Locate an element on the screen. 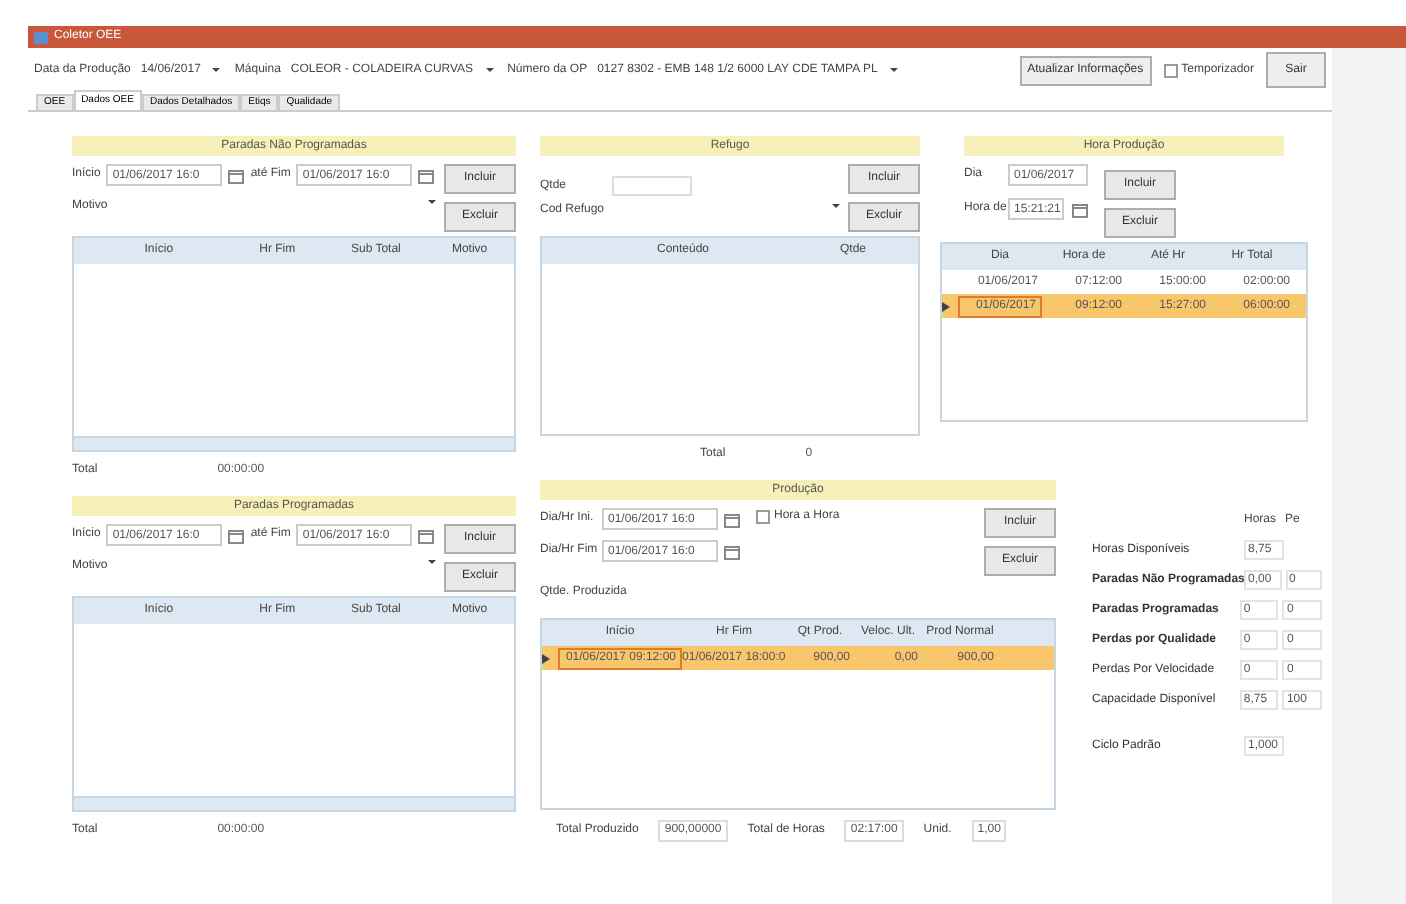  app-icon is located at coordinates (41, 37).